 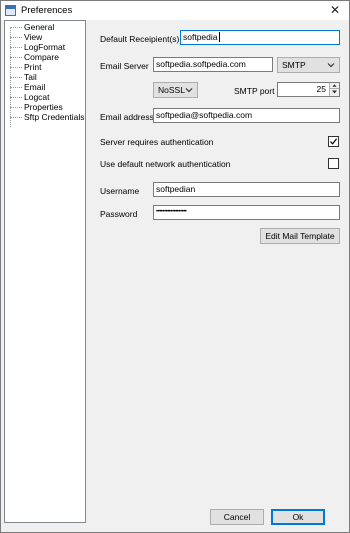 What do you see at coordinates (120, 191) in the screenshot?
I see `username-label: Username` at bounding box center [120, 191].